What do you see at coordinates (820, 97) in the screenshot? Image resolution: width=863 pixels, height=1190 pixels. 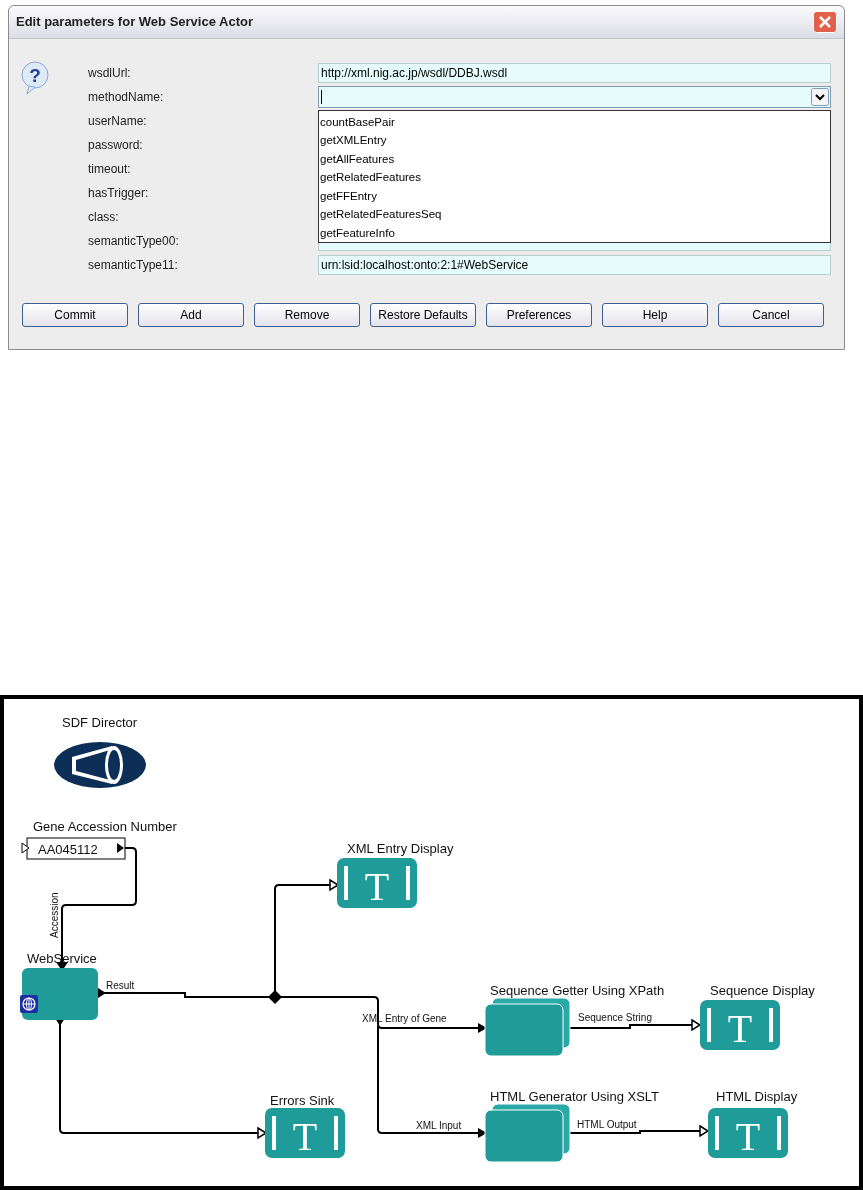 I see `dropdown-caret-icon` at bounding box center [820, 97].